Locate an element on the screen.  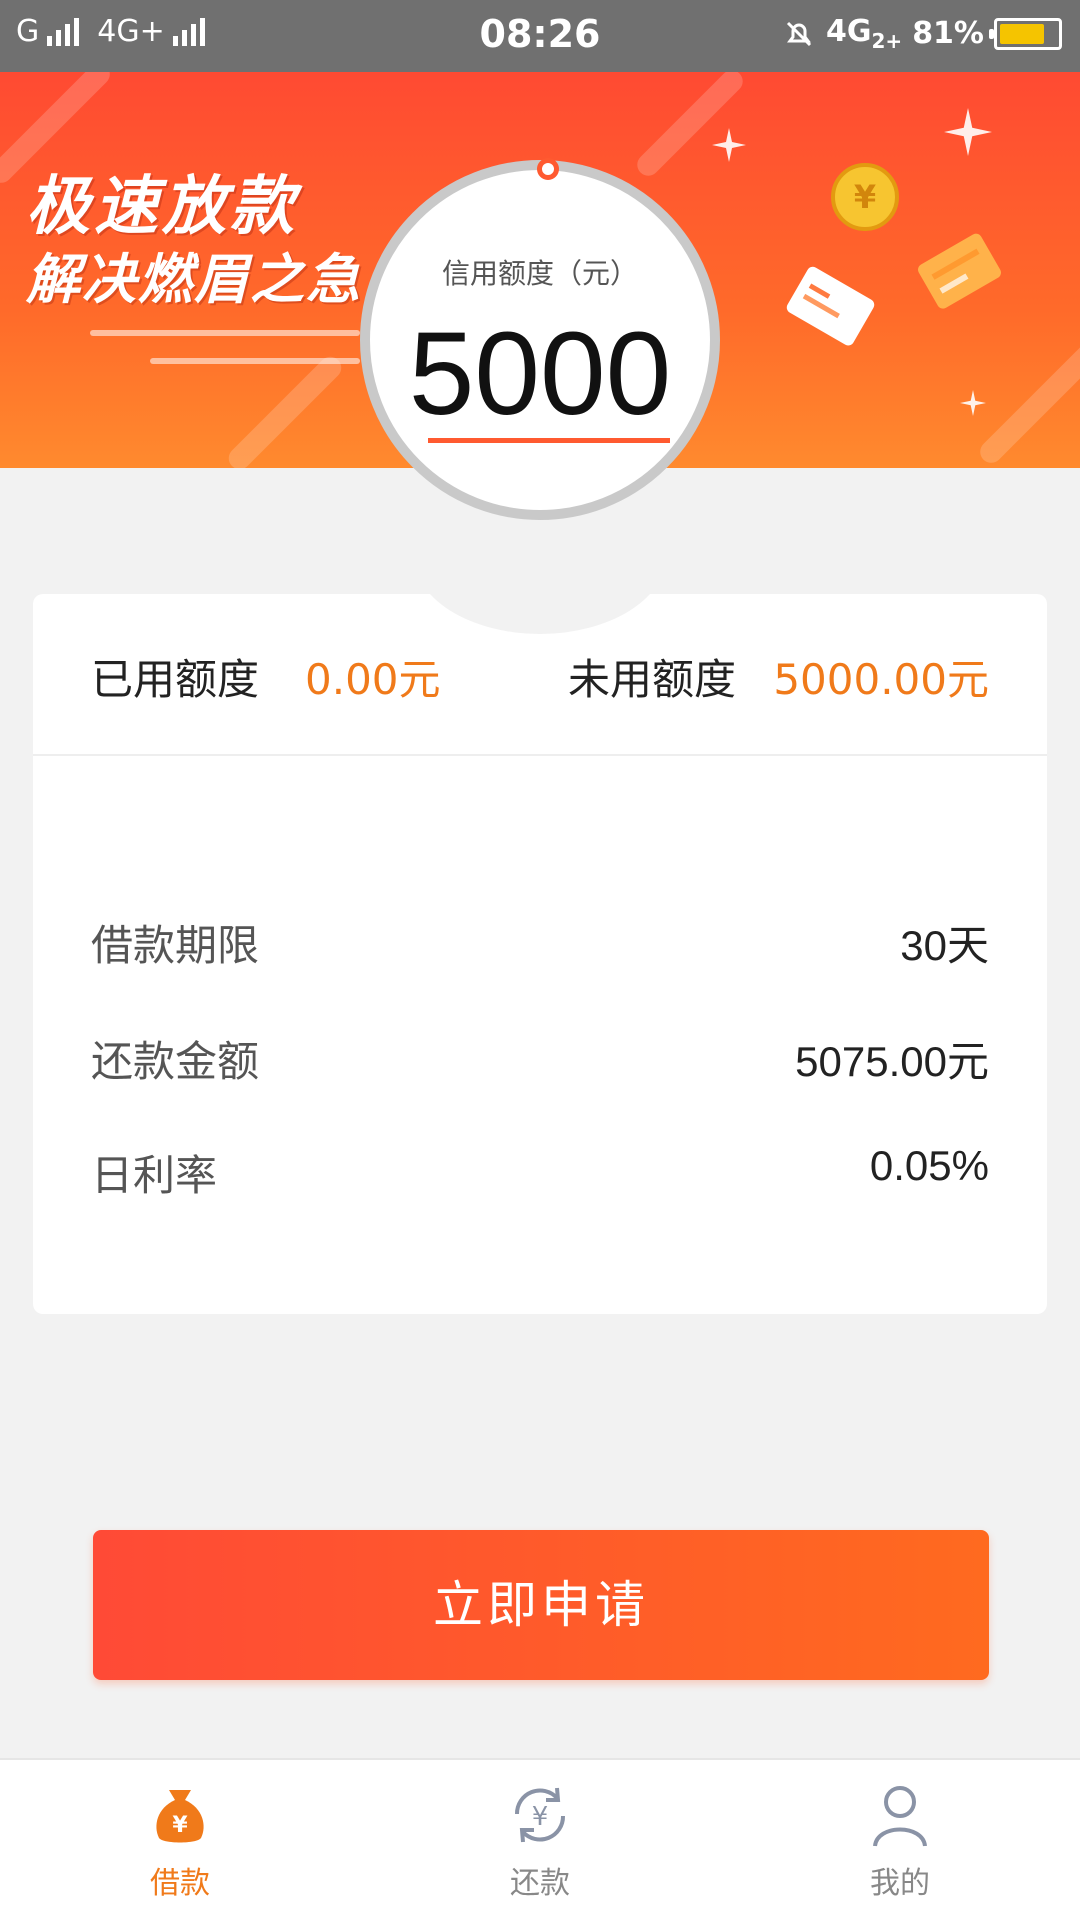
apply-now-button: 立即申请 is located at coordinates (541, 1605).